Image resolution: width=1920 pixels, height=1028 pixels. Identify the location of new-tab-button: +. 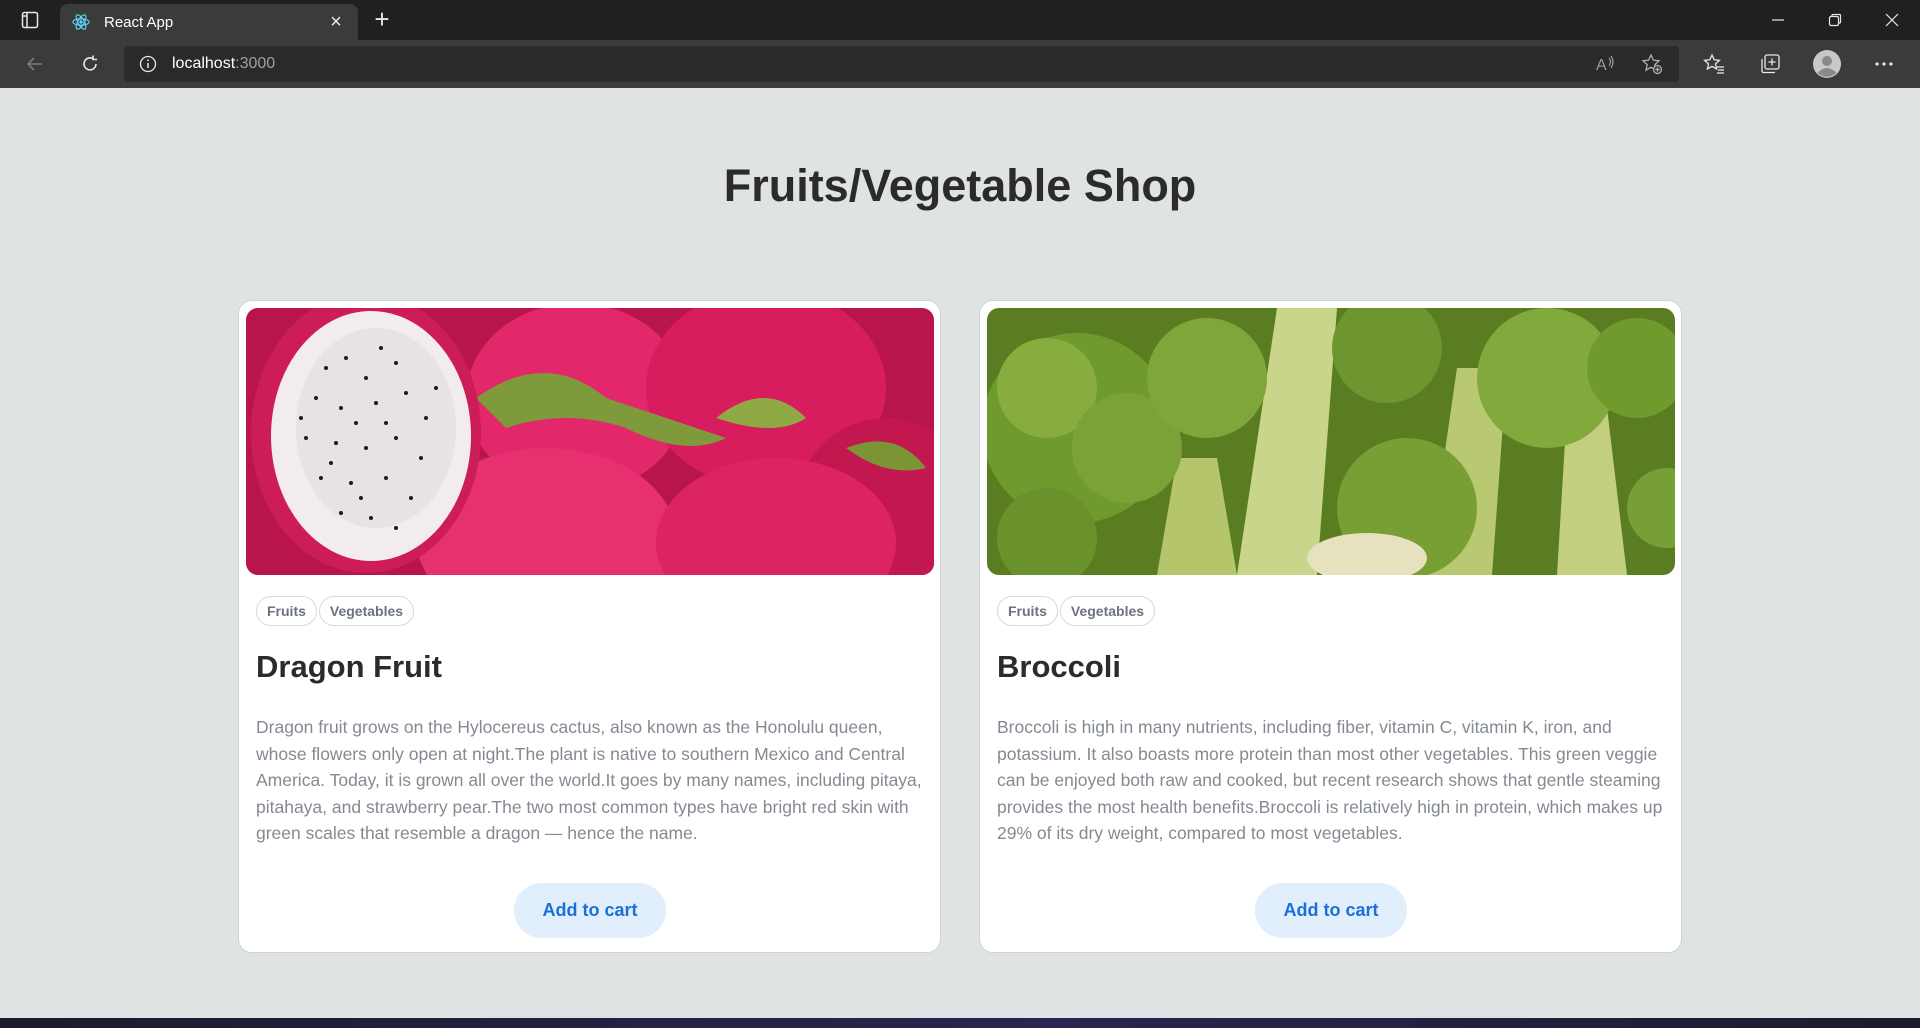
(382, 20).